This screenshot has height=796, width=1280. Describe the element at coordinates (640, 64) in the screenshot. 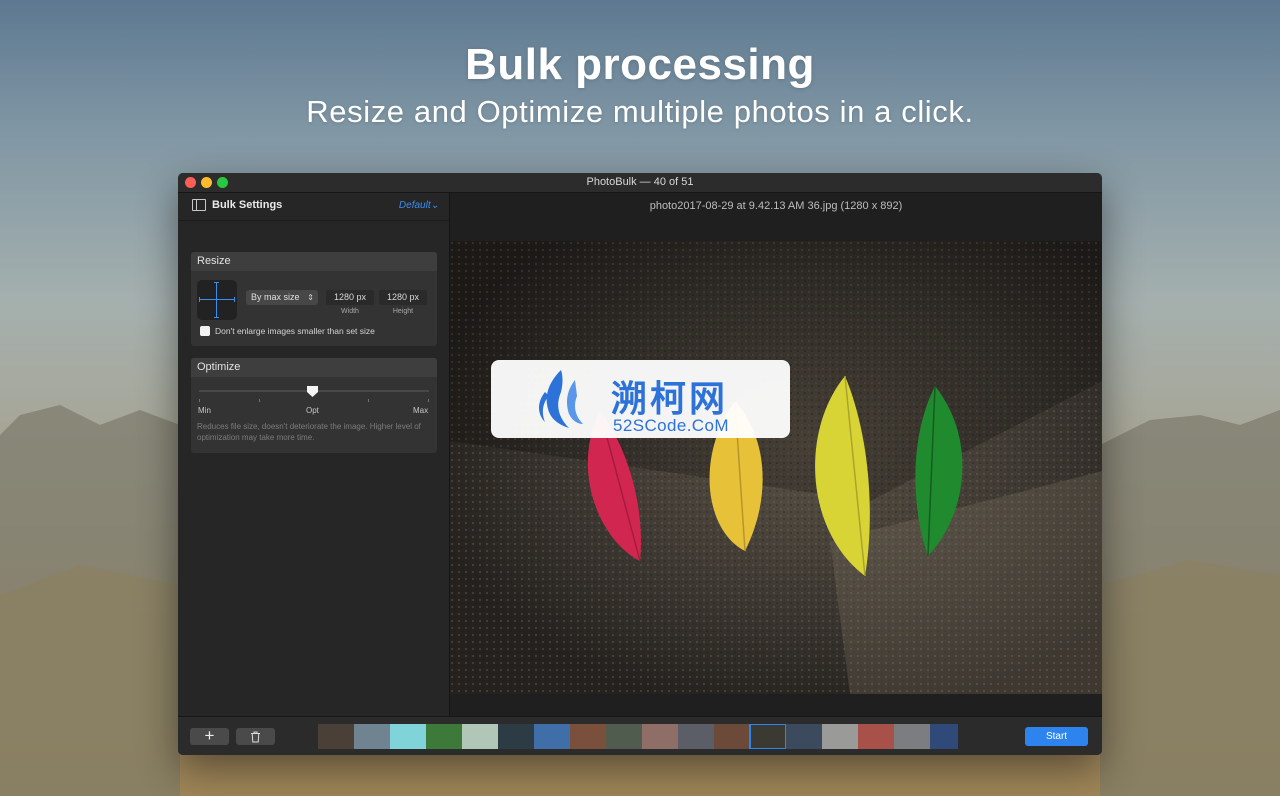

I see `hero-title: Bulk processing` at that location.